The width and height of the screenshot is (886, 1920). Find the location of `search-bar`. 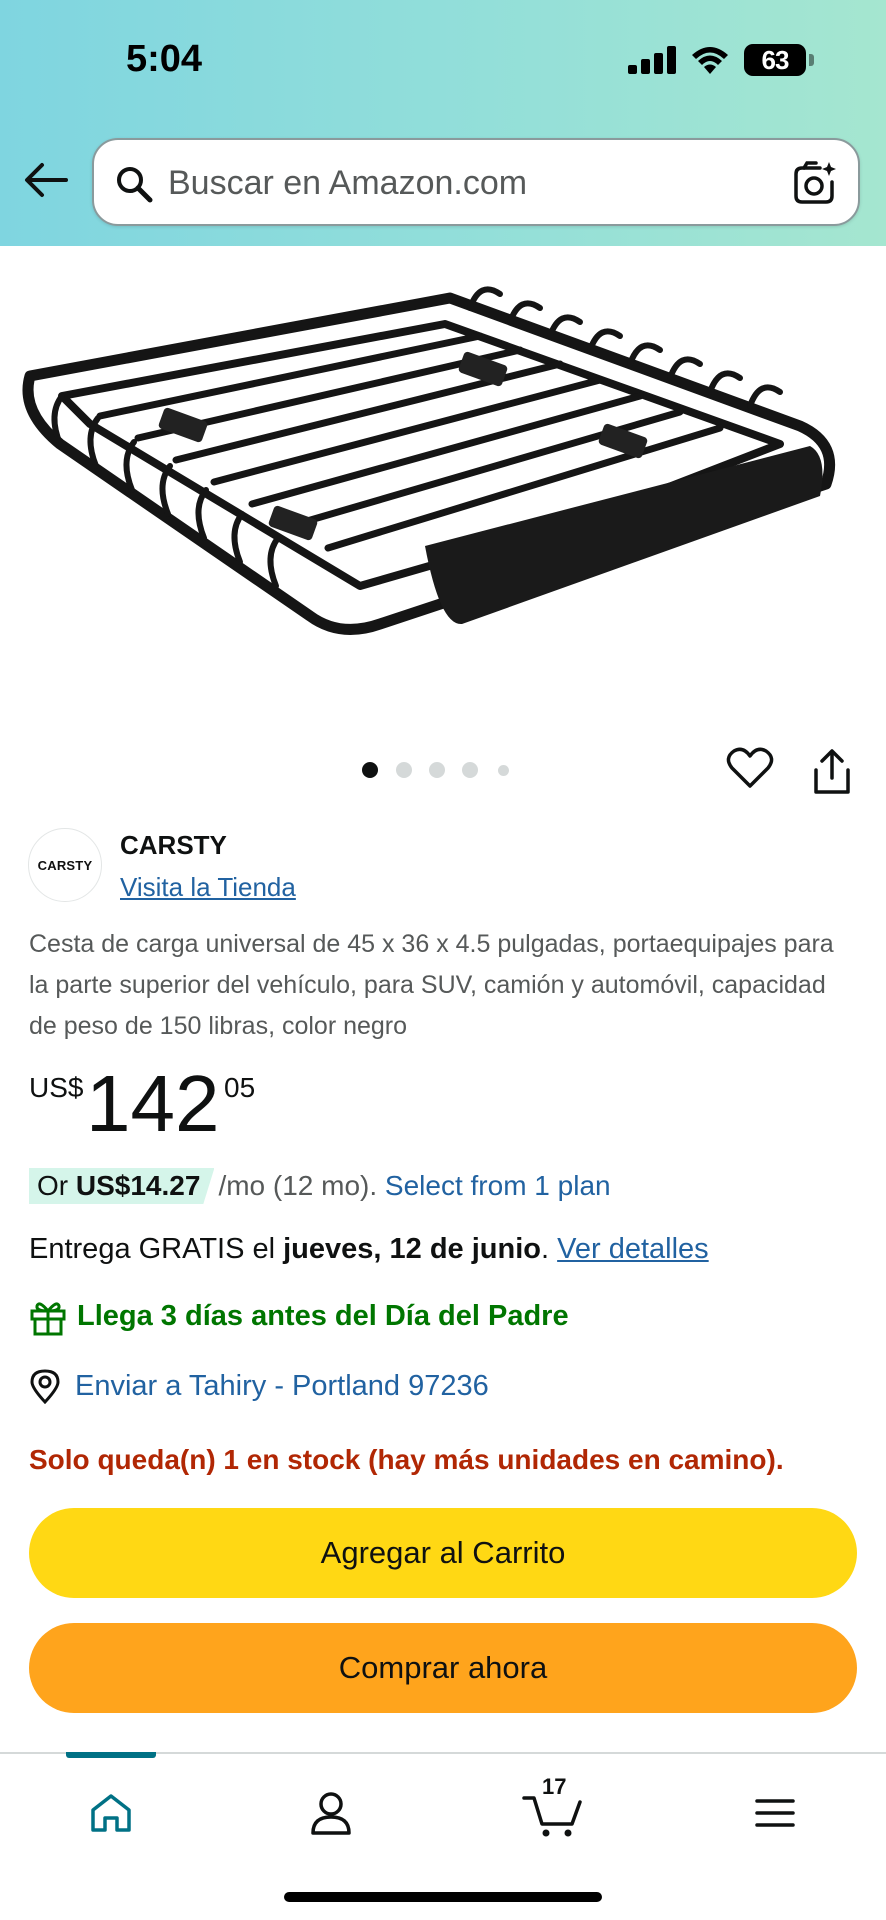

search-bar is located at coordinates (476, 182).